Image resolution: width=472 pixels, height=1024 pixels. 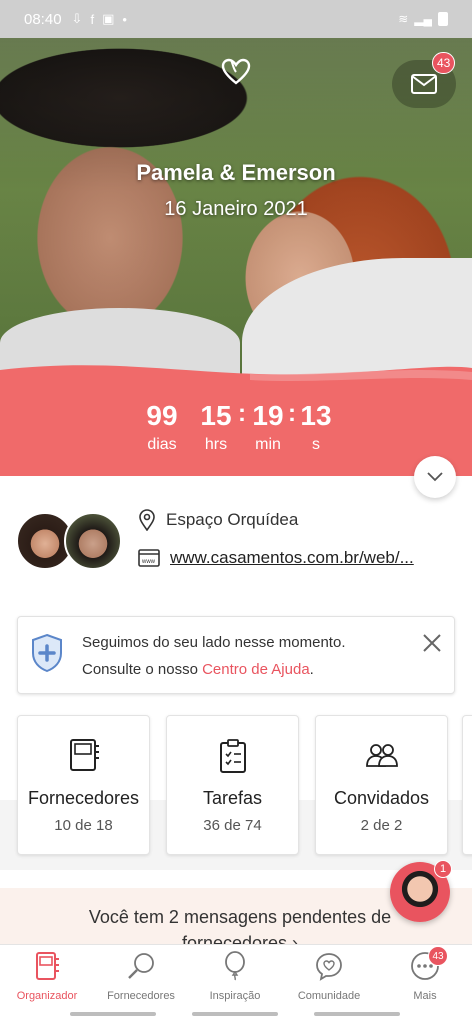 What do you see at coordinates (236, 172) in the screenshot?
I see `couple-name: Pamela & Emerson` at bounding box center [236, 172].